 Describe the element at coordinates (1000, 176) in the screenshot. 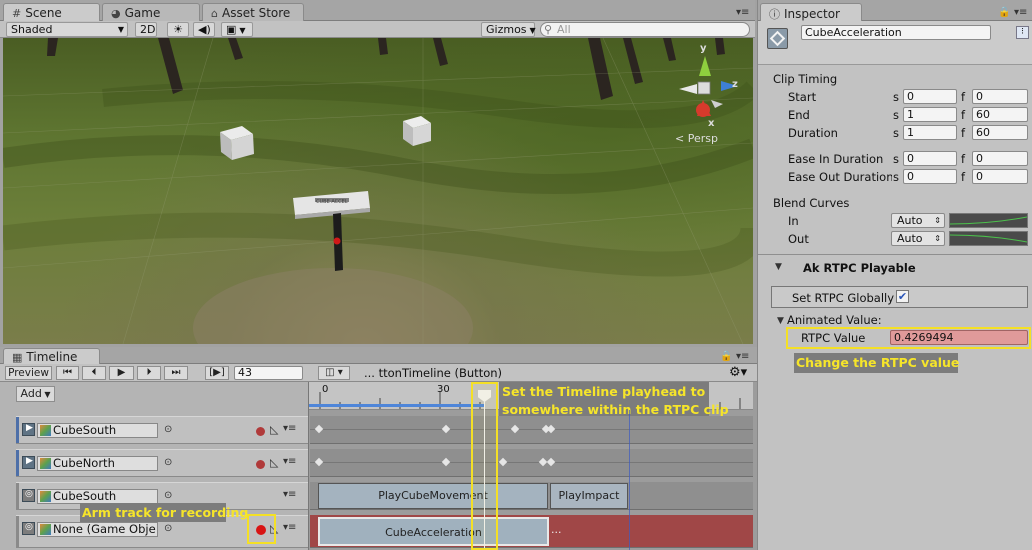

I see `ease-out-frames-field: 0` at that location.